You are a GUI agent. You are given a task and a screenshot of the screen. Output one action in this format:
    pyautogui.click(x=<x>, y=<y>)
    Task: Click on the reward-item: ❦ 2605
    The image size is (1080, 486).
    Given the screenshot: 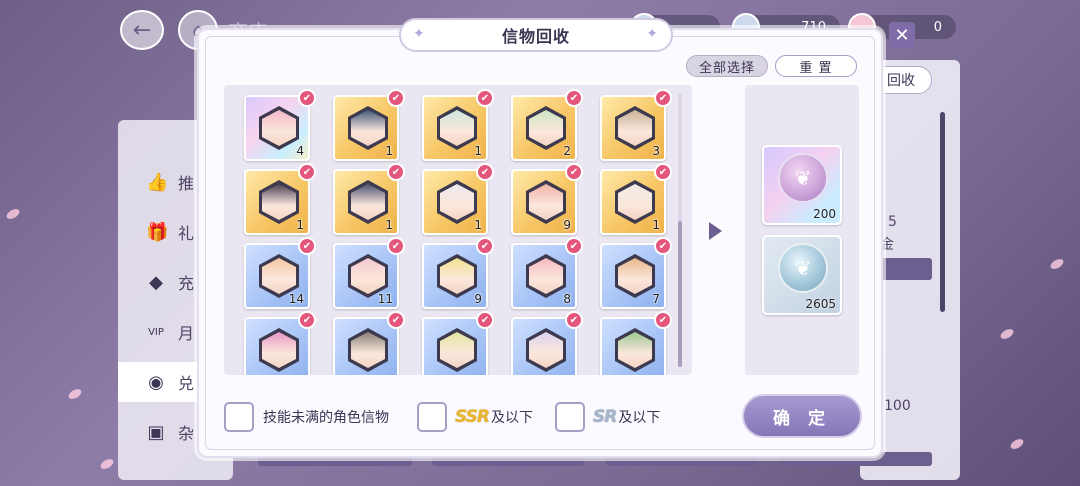 What is the action you would take?
    pyautogui.click(x=802, y=275)
    